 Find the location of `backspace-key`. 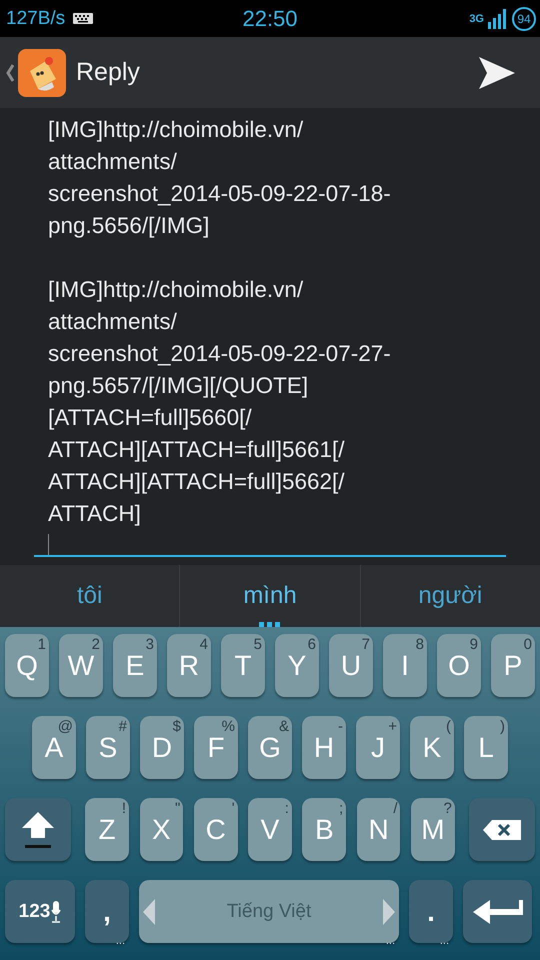

backspace-key is located at coordinates (502, 829).